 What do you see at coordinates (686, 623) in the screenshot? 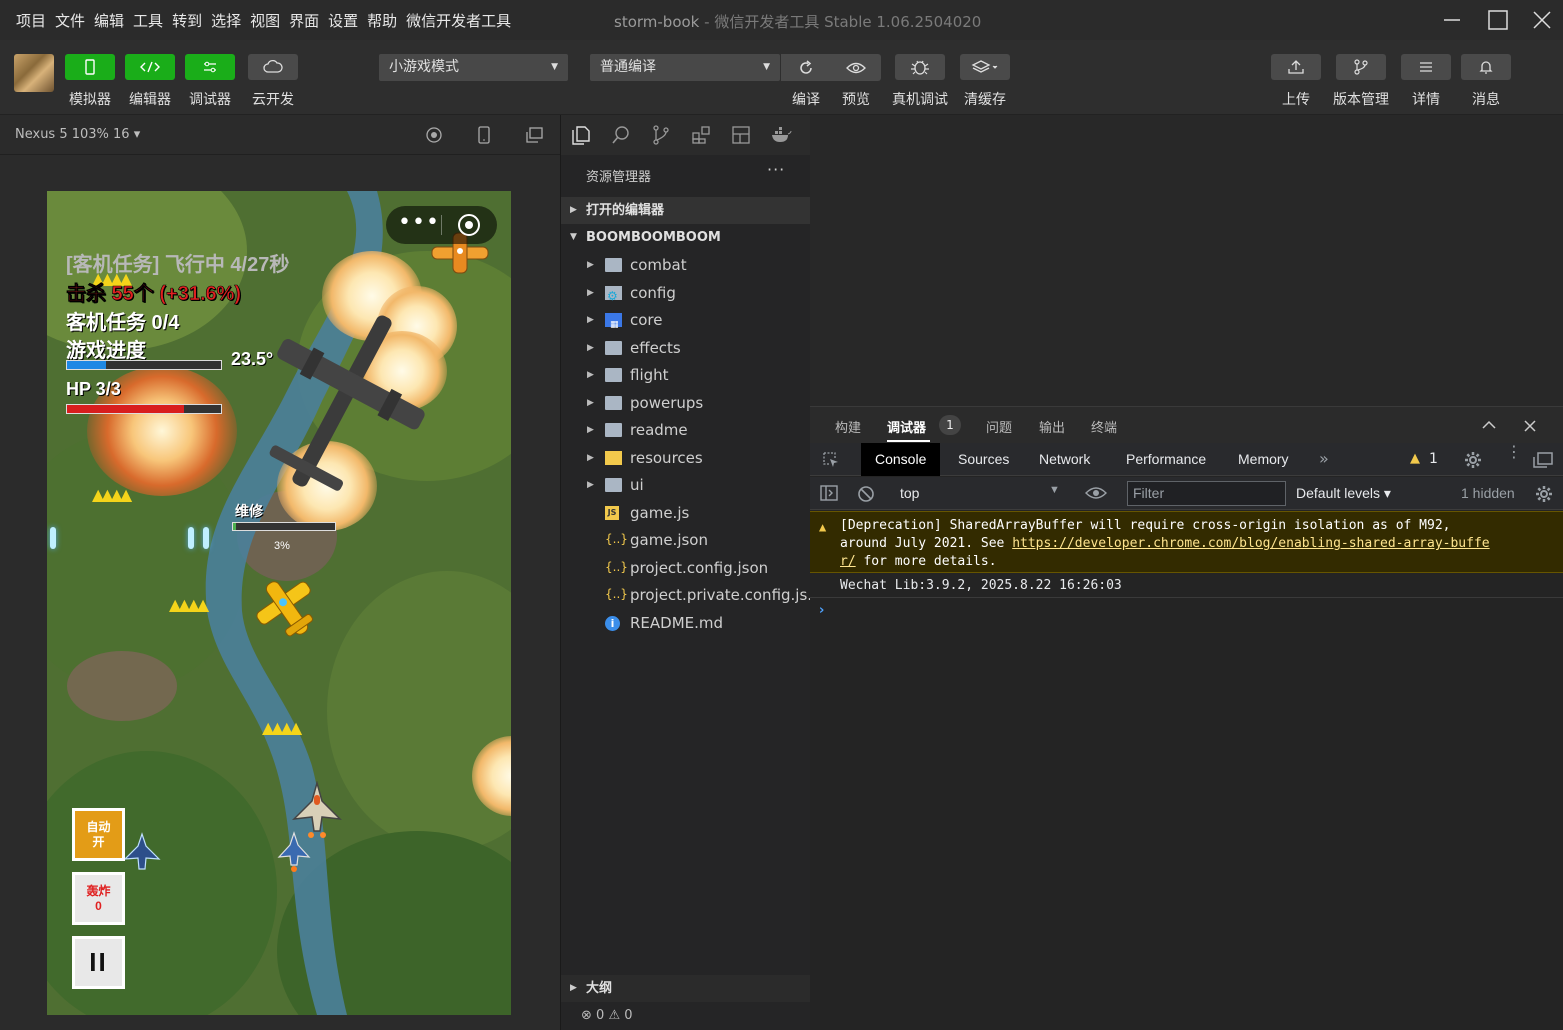
I see `file-tree-item-readme-md: i README.md` at bounding box center [686, 623].